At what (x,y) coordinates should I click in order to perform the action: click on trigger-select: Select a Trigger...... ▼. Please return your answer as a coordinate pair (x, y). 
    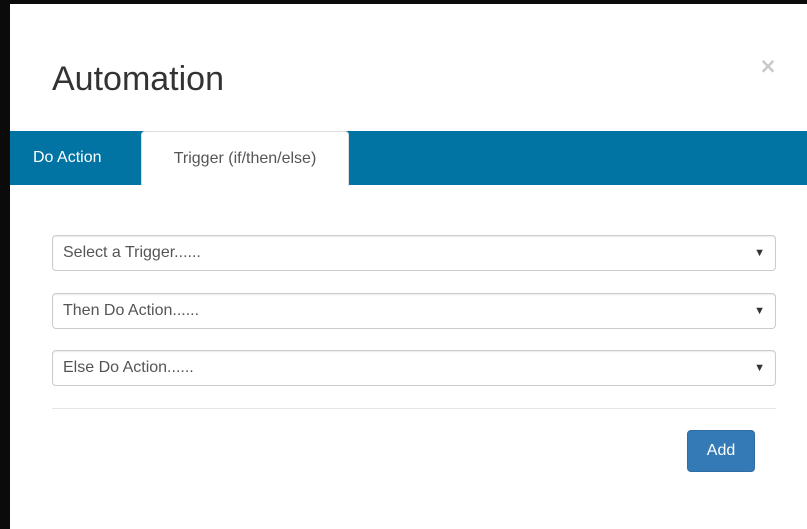
    Looking at the image, I should click on (414, 253).